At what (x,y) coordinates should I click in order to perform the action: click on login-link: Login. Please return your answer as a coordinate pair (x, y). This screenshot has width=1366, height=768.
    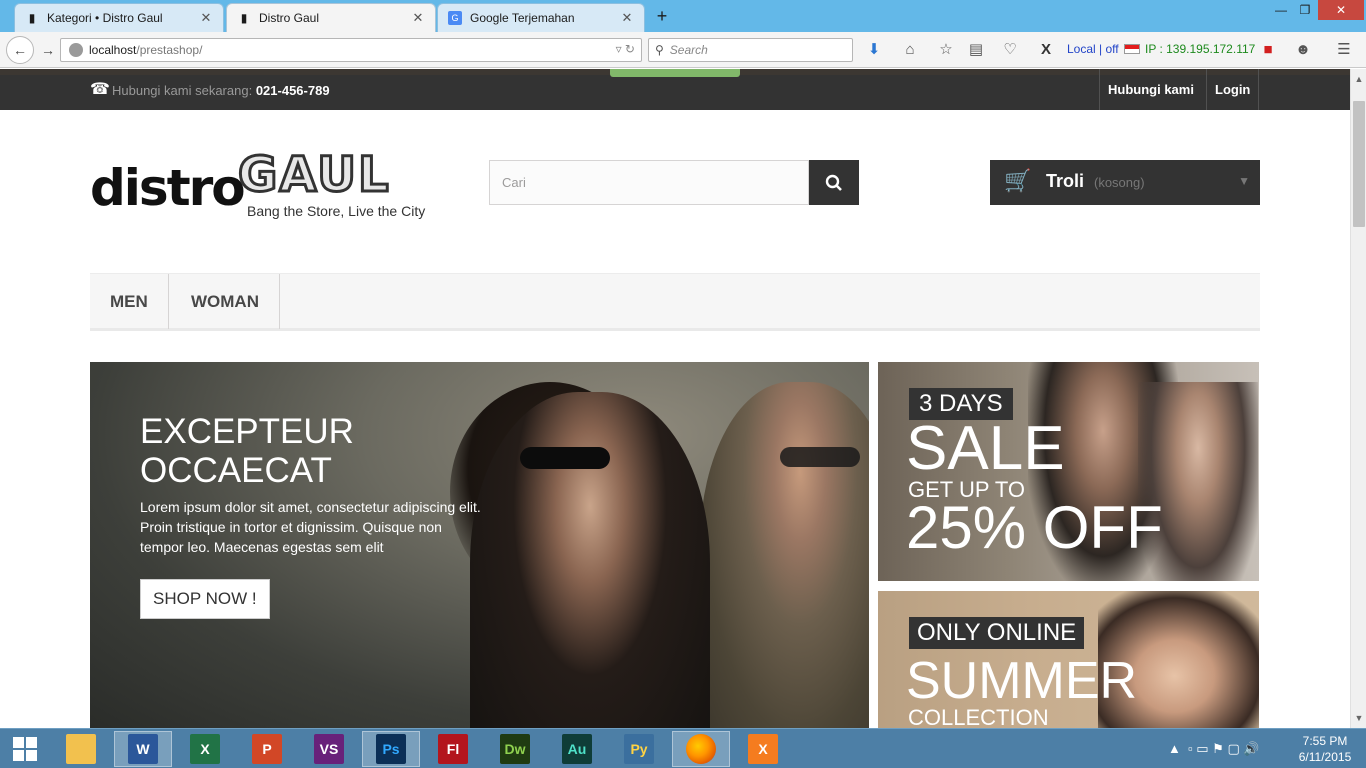
    Looking at the image, I should click on (1233, 89).